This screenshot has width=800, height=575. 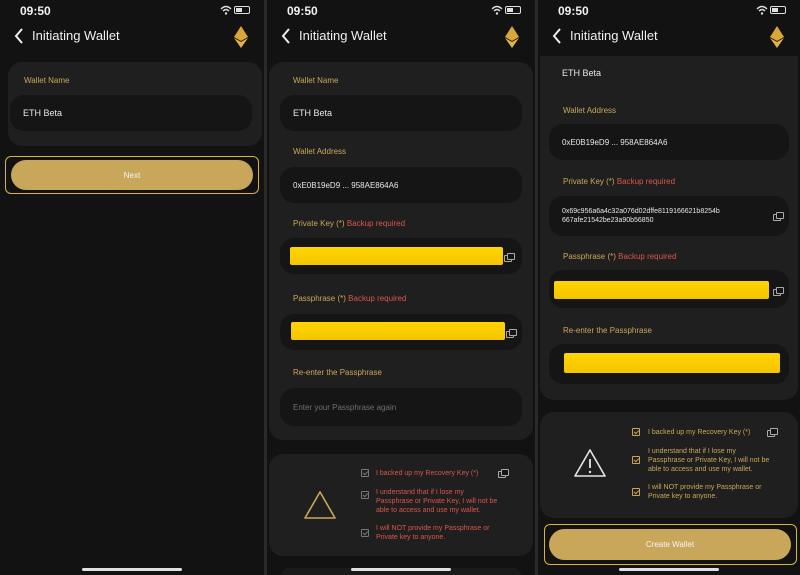 What do you see at coordinates (132, 175) in the screenshot?
I see `next-button: Next` at bounding box center [132, 175].